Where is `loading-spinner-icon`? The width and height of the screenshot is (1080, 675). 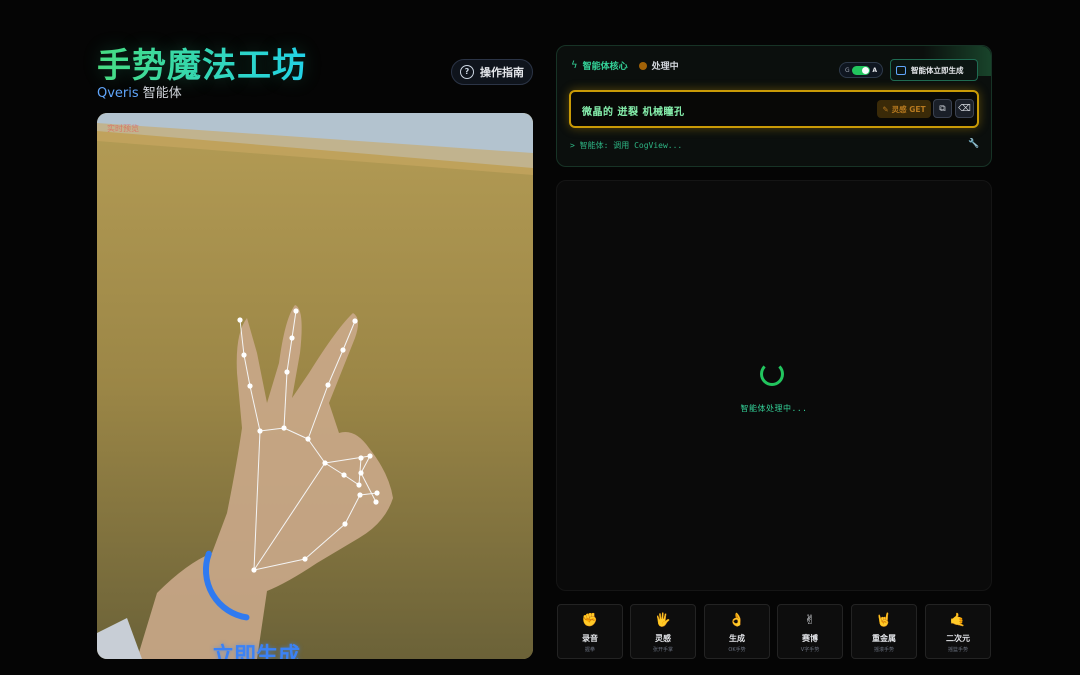 loading-spinner-icon is located at coordinates (772, 374).